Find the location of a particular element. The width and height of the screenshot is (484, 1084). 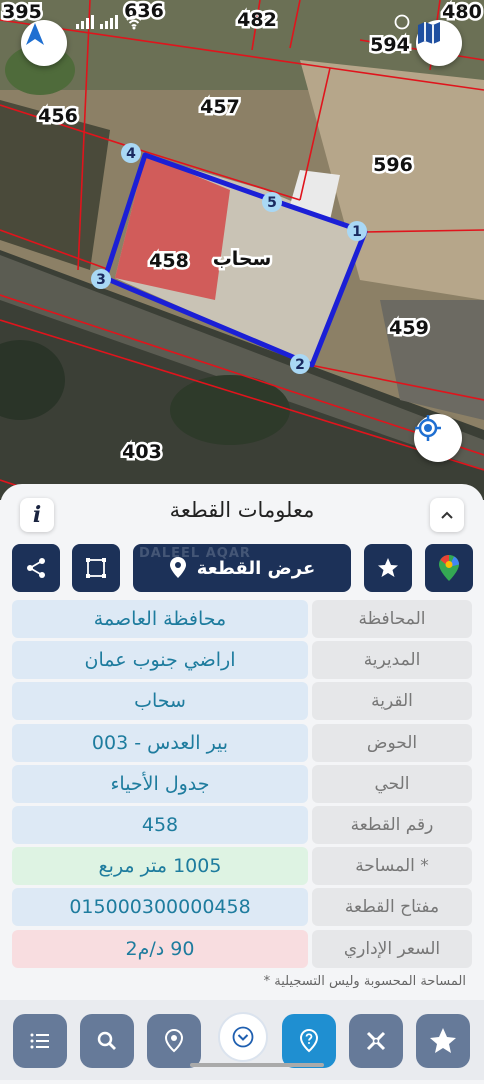

info-row-label: القرية is located at coordinates (392, 701).